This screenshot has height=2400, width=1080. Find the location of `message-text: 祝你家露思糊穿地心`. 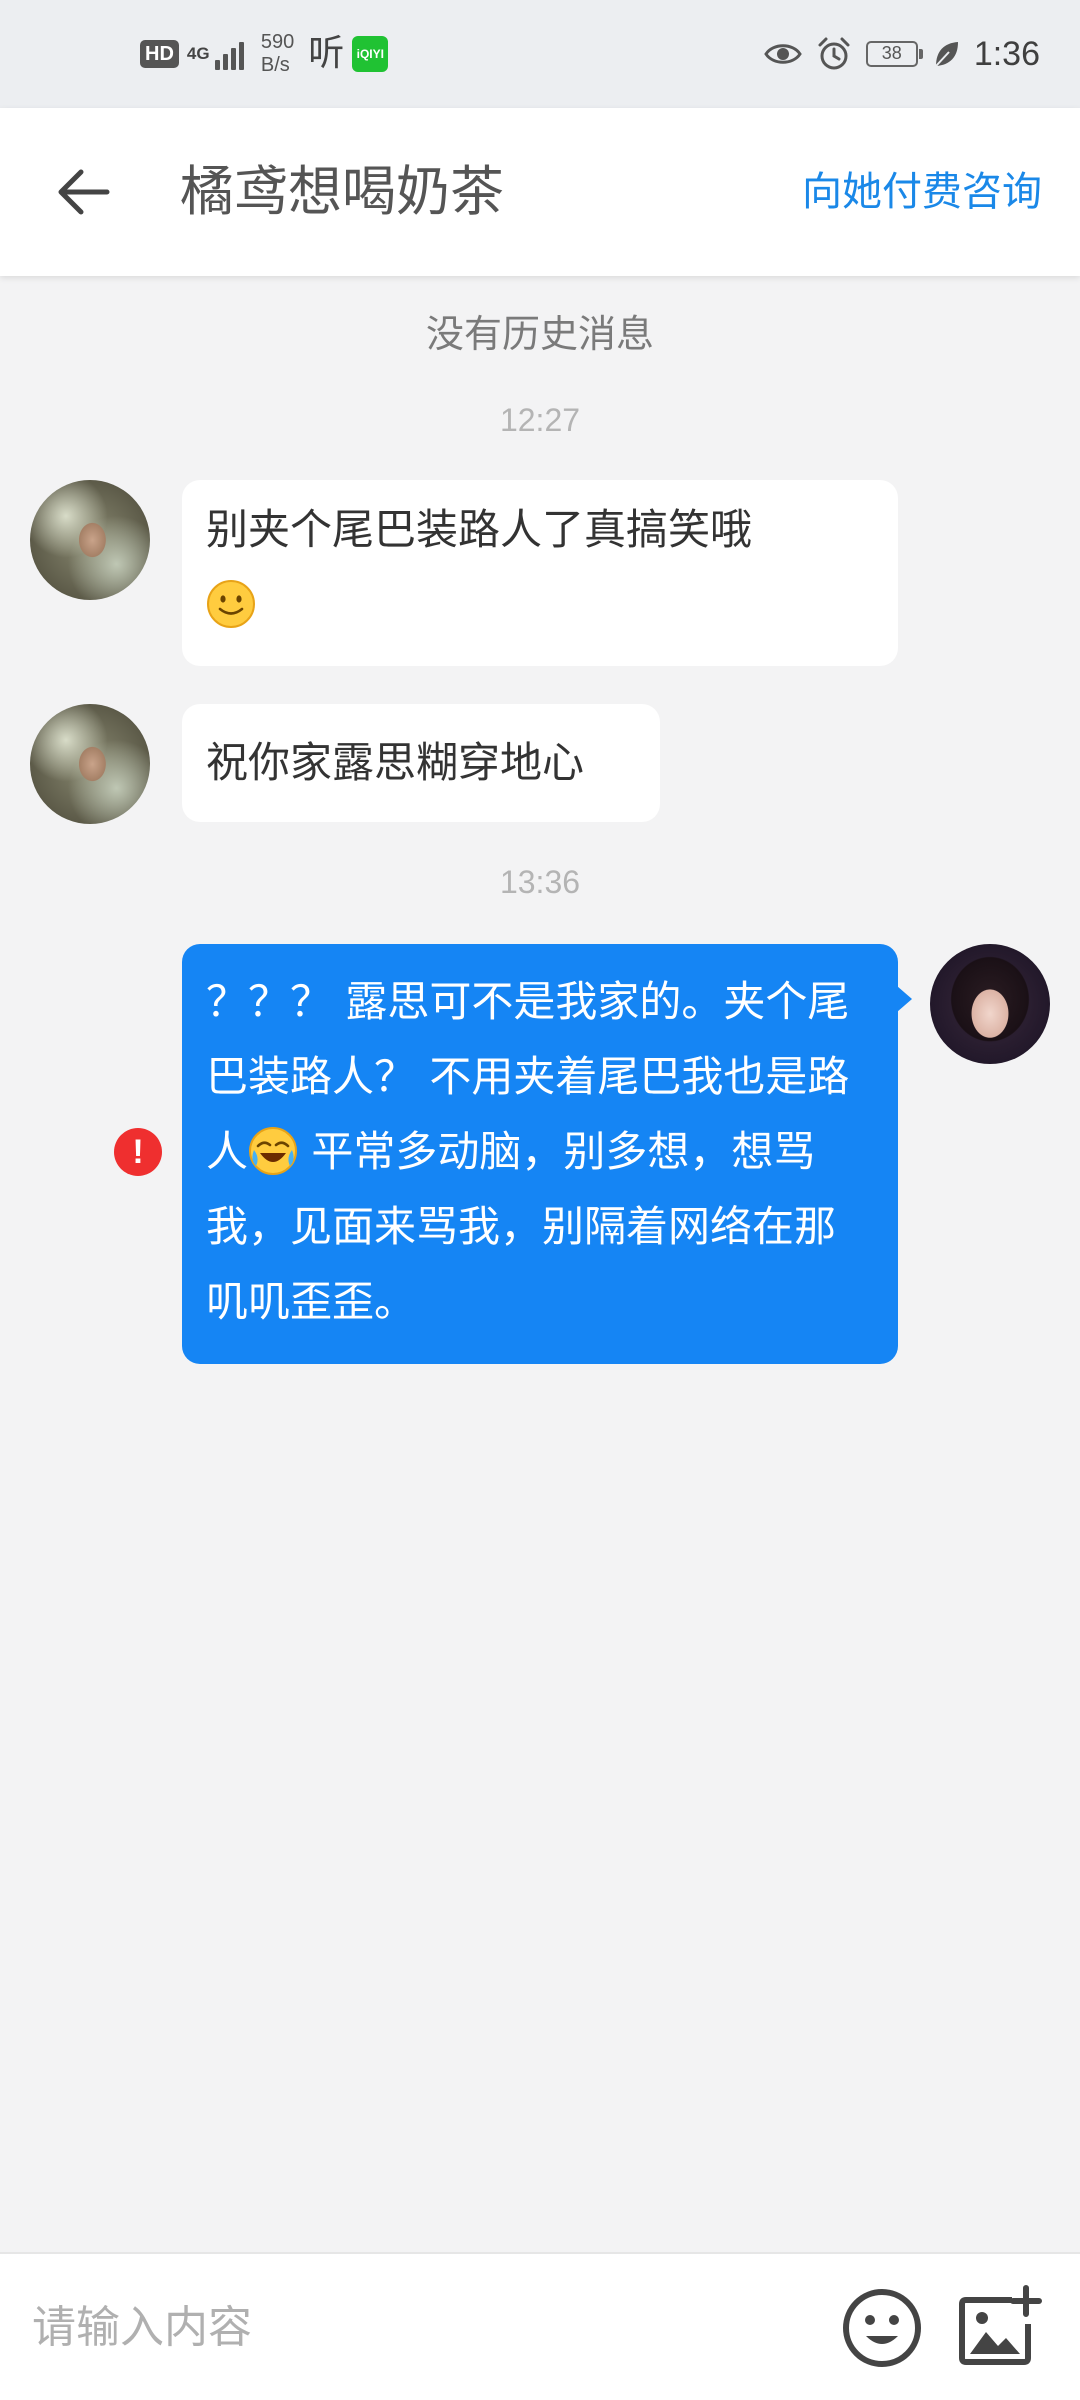

message-text: 祝你家露思糊穿地心 is located at coordinates (395, 762).